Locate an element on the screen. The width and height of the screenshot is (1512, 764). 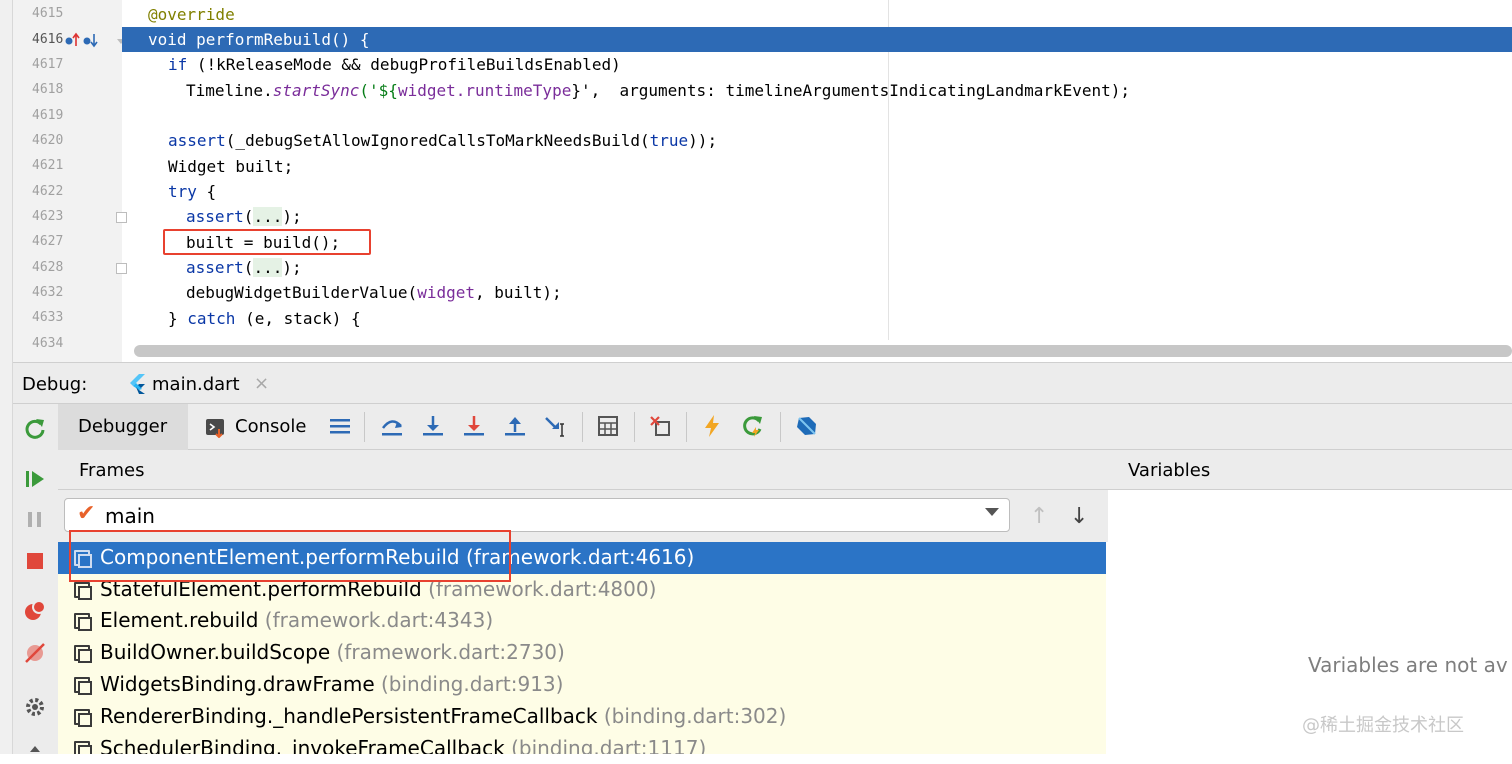
line-number: 4619 is located at coordinates (48, 115).